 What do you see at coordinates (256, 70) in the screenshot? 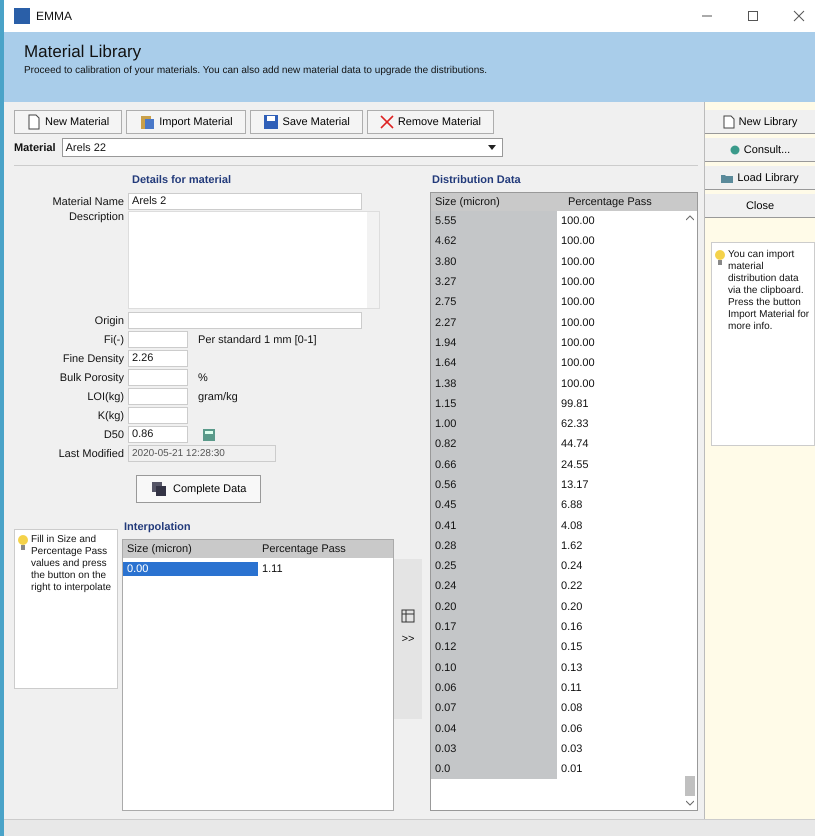
I see `header-subtitle: Proceed to calibration of your materials. You can also add new material data to upgrade the distributions.` at bounding box center [256, 70].